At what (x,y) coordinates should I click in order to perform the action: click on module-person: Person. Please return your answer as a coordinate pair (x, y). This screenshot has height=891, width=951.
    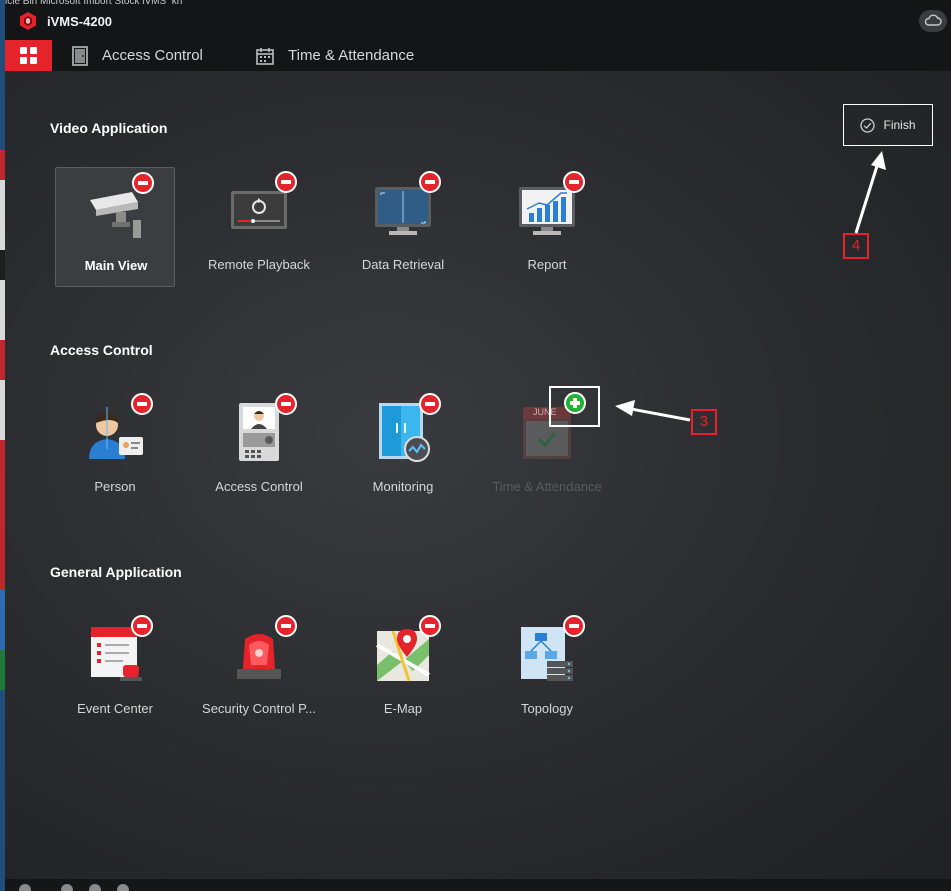
    Looking at the image, I should click on (115, 449).